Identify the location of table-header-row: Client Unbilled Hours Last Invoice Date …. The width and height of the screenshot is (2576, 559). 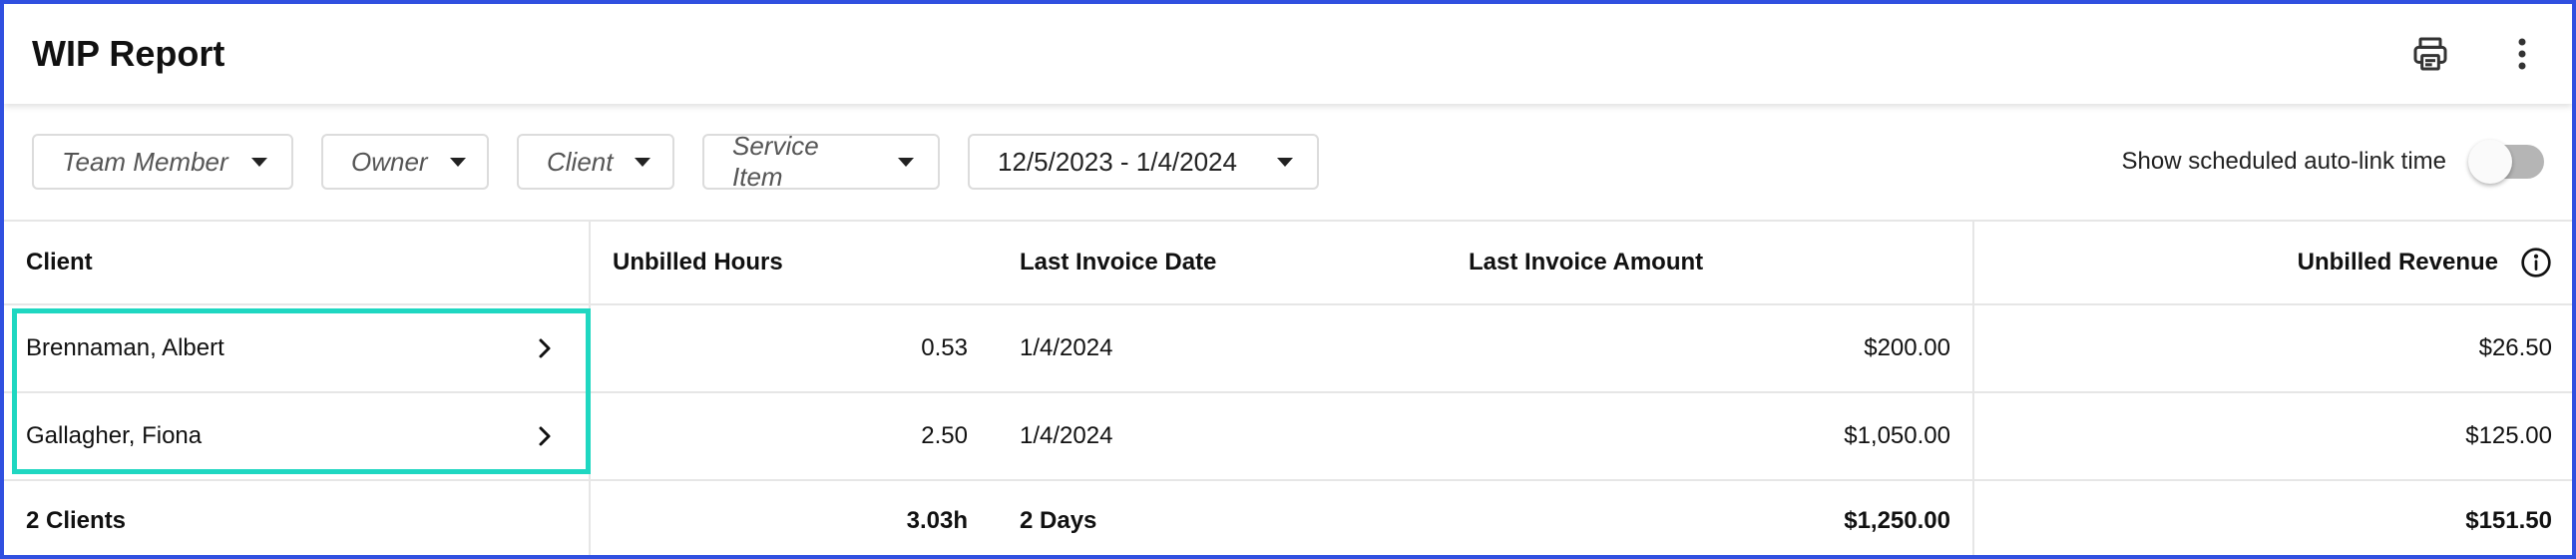
(1288, 263).